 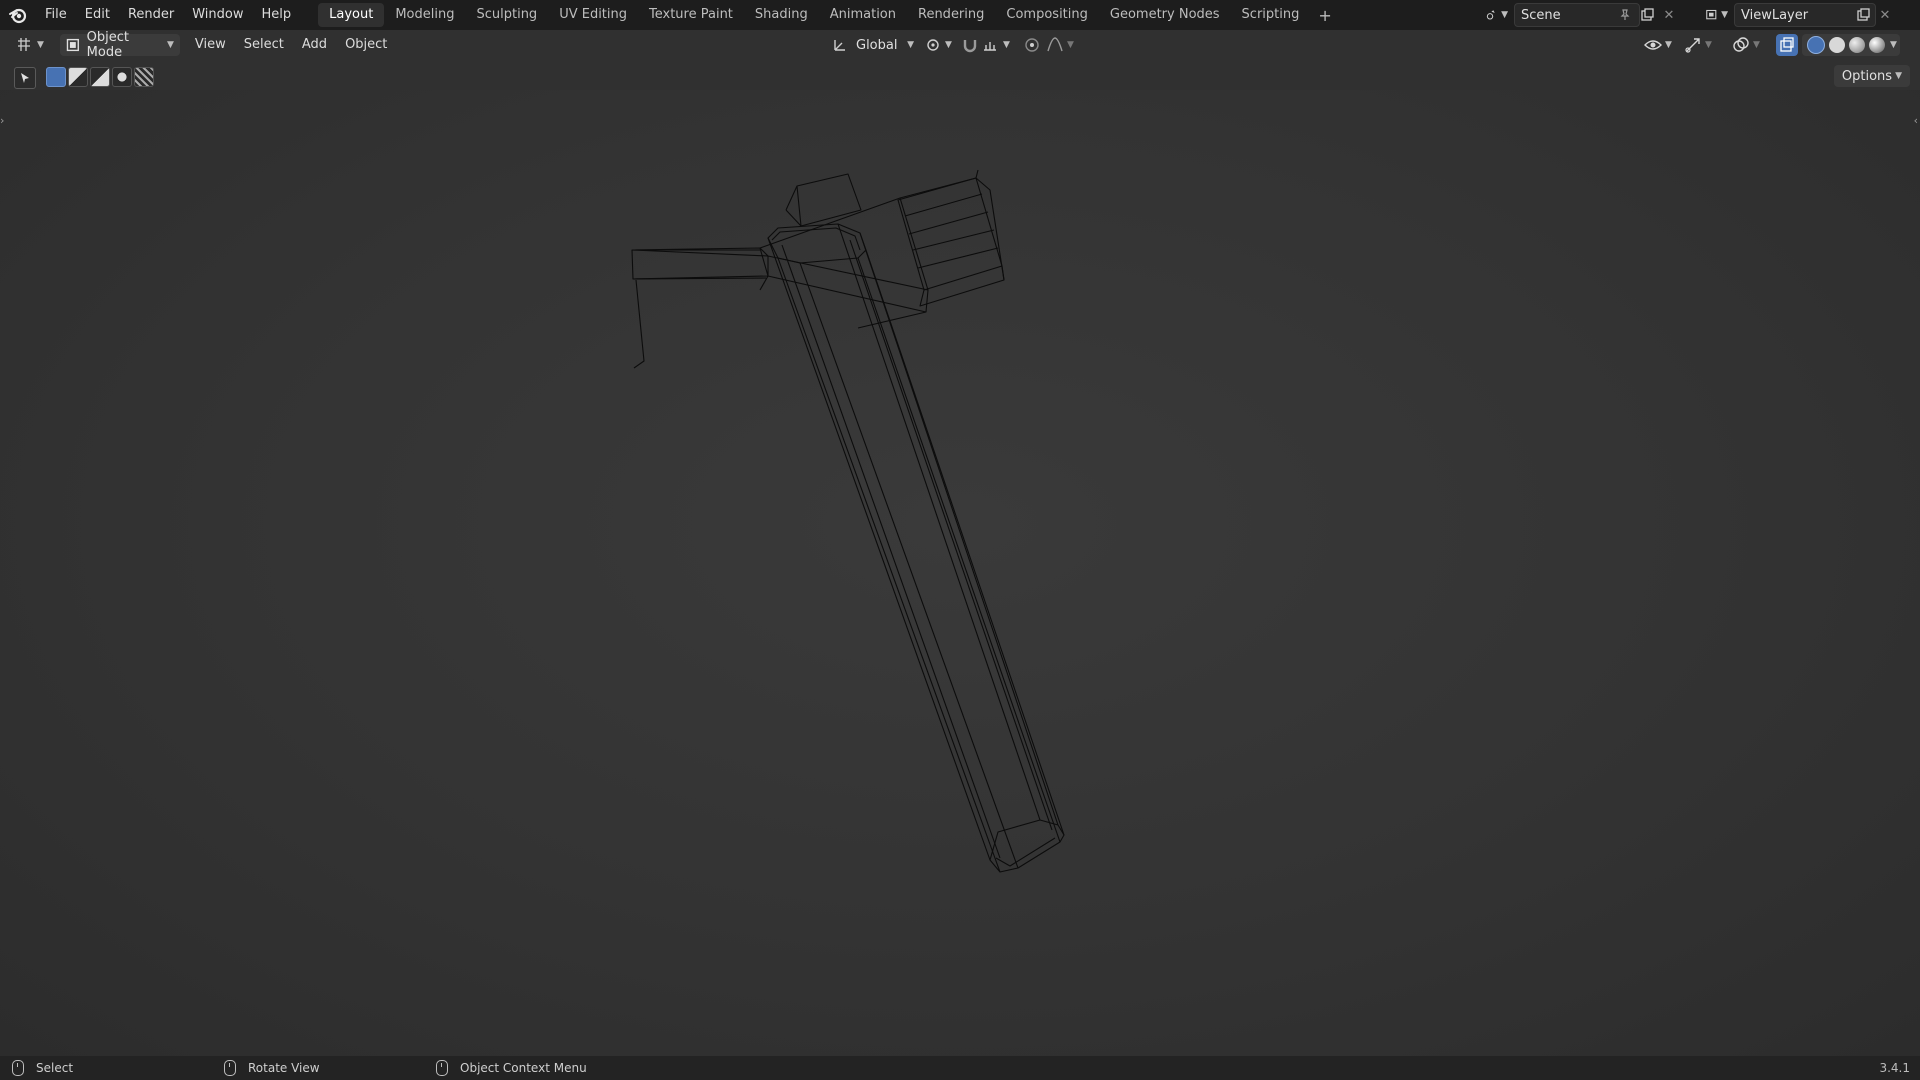 I want to click on overlays-dropdown: ▼, so click(x=1746, y=45).